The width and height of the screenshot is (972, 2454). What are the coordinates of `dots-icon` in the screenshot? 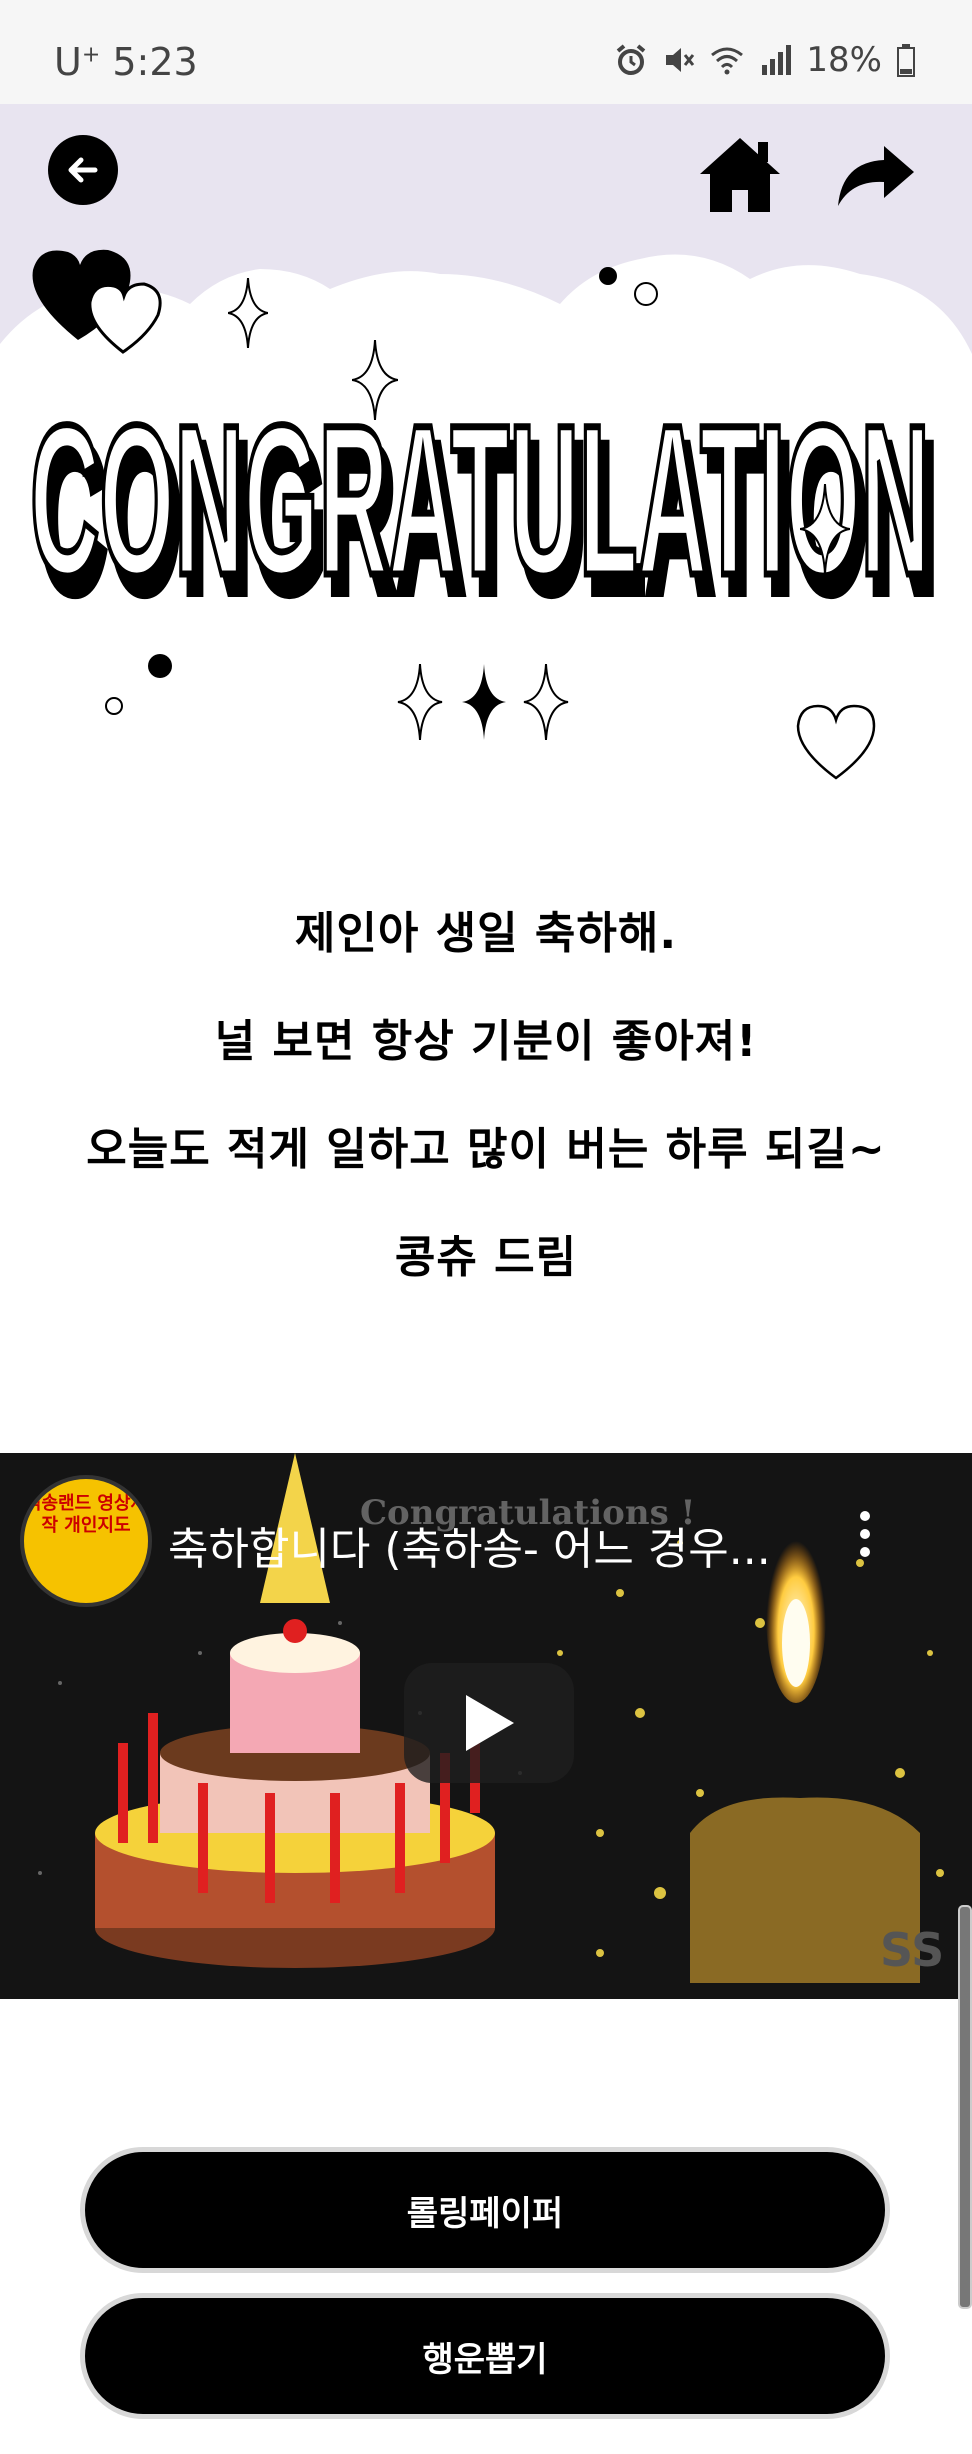 It's located at (628, 286).